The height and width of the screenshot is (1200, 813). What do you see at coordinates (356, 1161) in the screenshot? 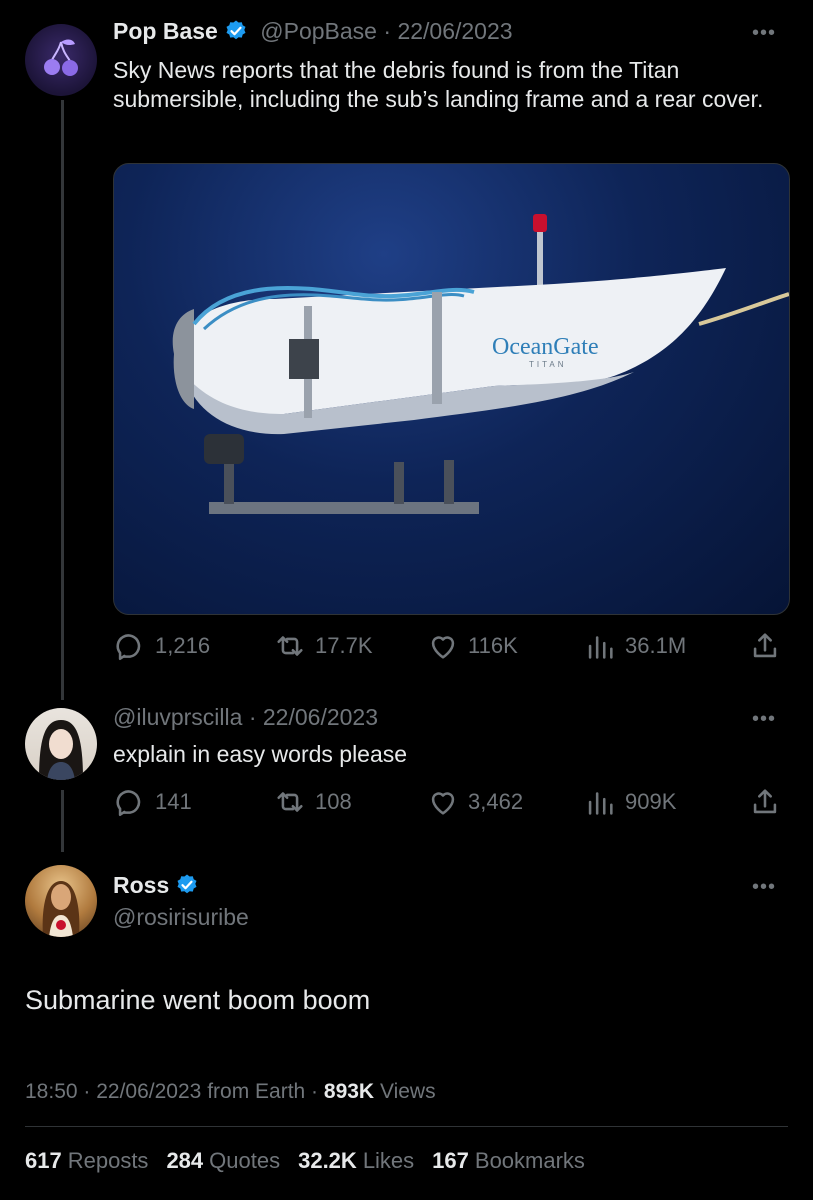
I see `likes-stat: 32.2K Likes` at bounding box center [356, 1161].